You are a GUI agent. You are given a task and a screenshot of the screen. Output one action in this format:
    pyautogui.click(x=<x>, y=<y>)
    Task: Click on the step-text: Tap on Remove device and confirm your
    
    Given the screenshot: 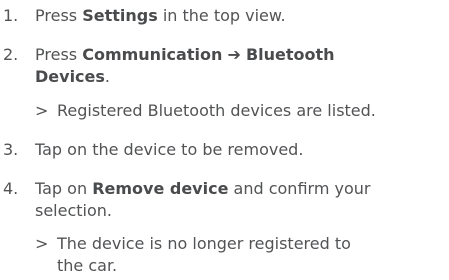 What is the action you would take?
    pyautogui.click(x=203, y=188)
    